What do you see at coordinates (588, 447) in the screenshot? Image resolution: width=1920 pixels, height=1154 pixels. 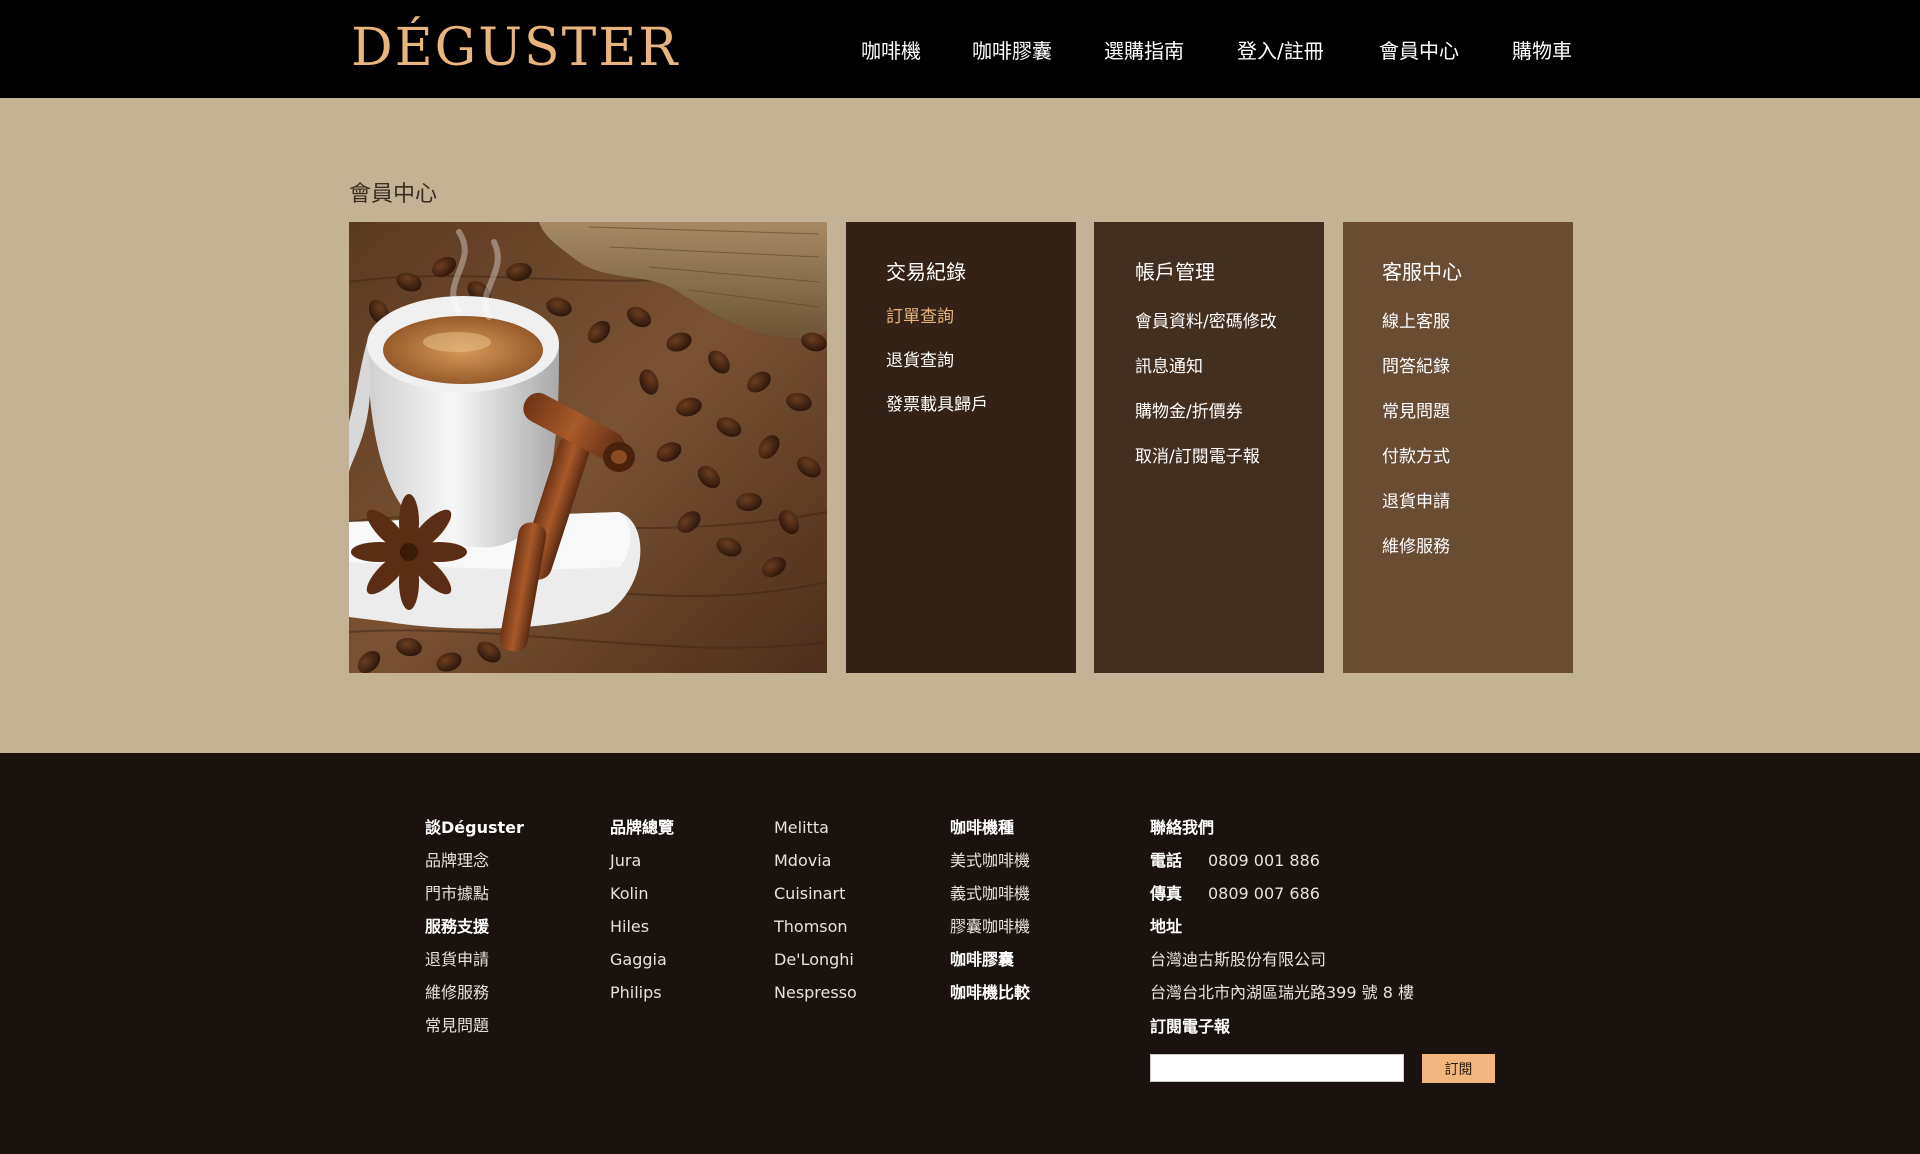 I see `hero-coffee-image` at bounding box center [588, 447].